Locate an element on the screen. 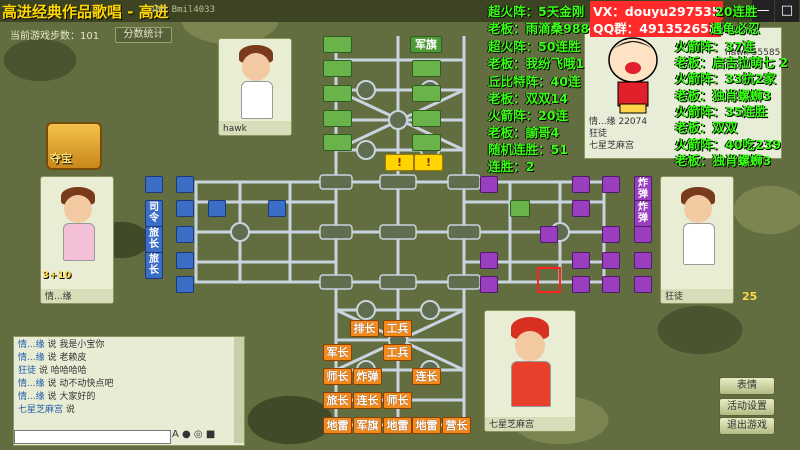 The image size is (800, 450). overlay-line: 老板：独肖螺蛳3 is located at coordinates (723, 160).